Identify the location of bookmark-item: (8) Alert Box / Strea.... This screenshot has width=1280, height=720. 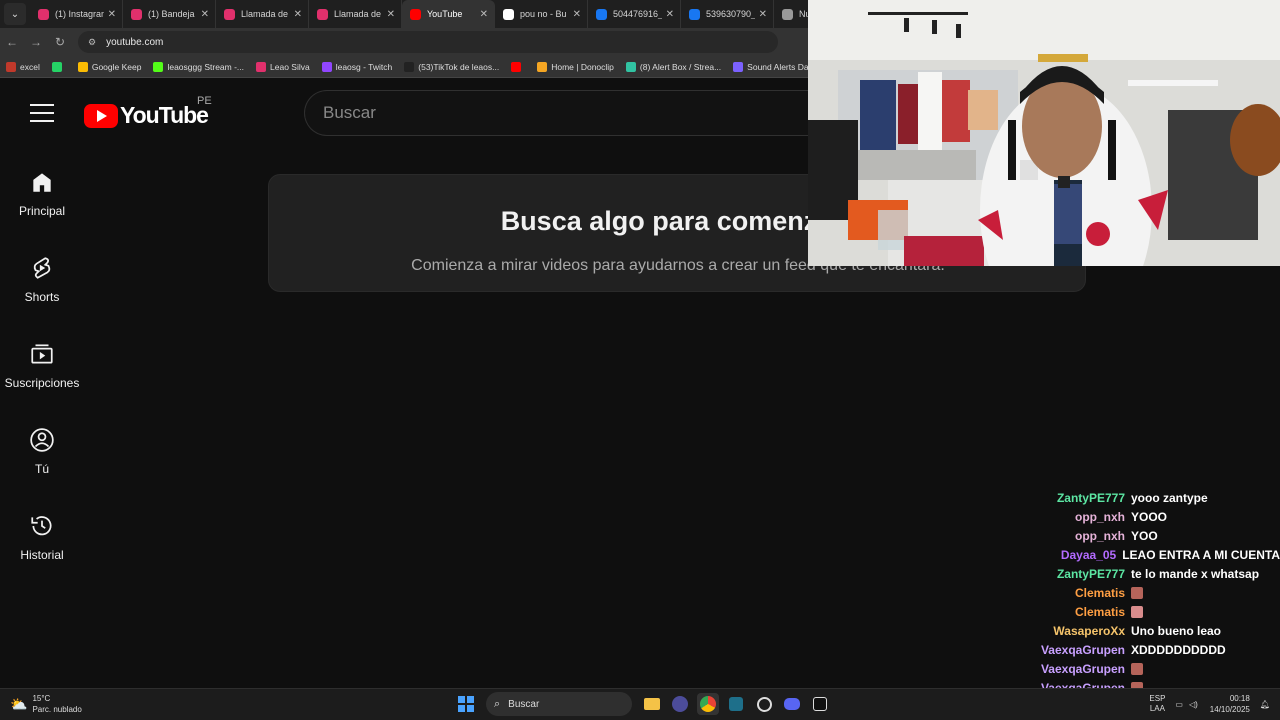
(673, 66).